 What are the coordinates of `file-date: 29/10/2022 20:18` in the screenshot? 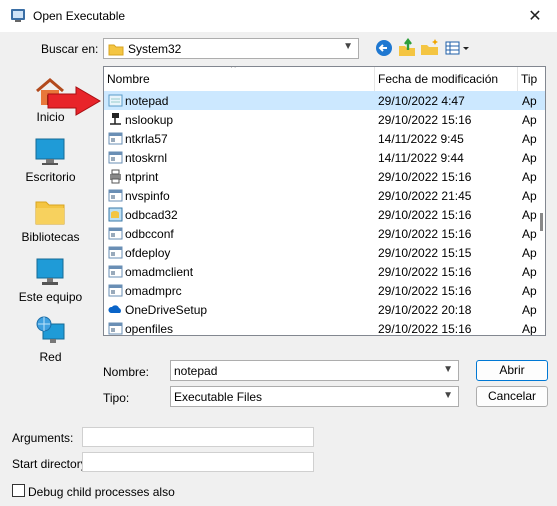 It's located at (425, 310).